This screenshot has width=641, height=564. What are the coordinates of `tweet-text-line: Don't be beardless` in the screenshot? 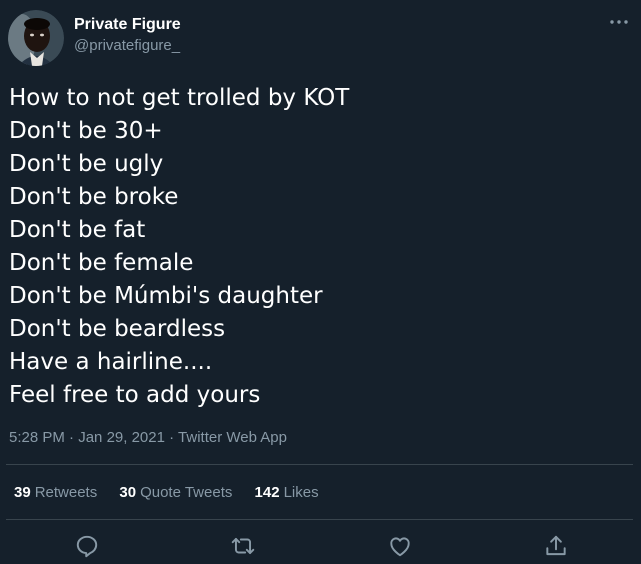 It's located at (117, 329).